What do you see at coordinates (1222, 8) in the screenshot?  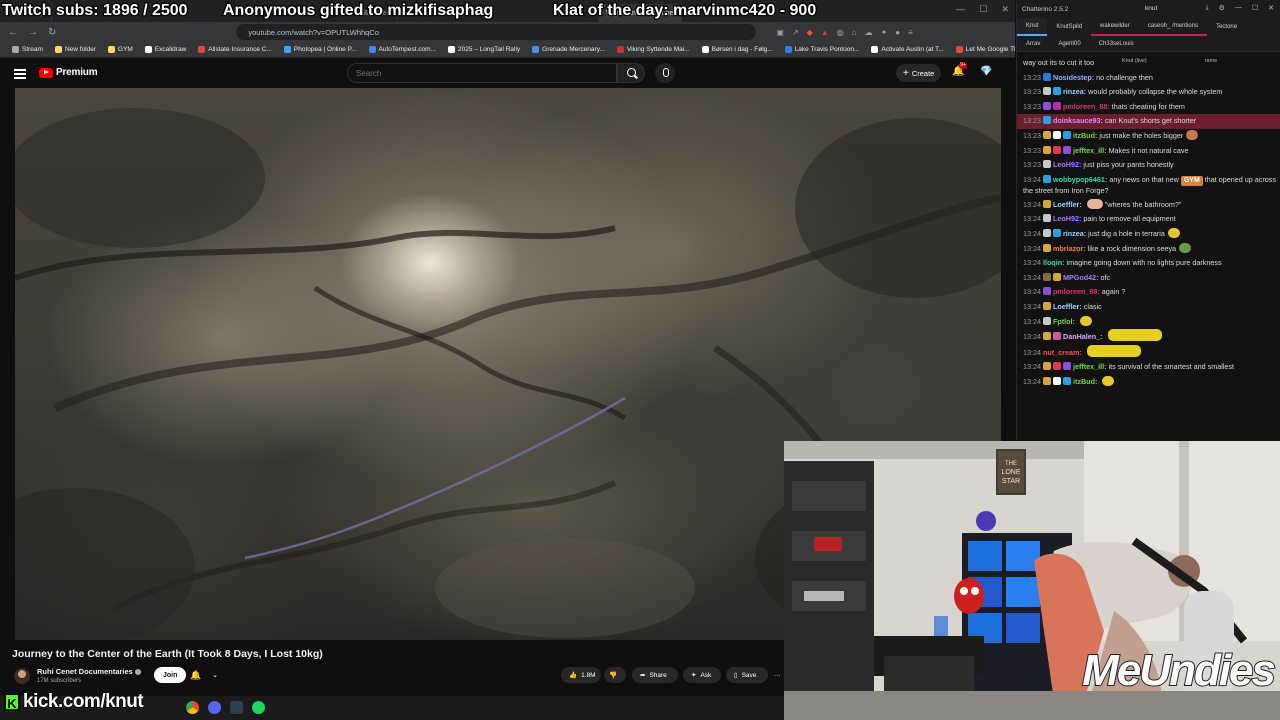 I see `settings-gear-icon: ⚙` at bounding box center [1222, 8].